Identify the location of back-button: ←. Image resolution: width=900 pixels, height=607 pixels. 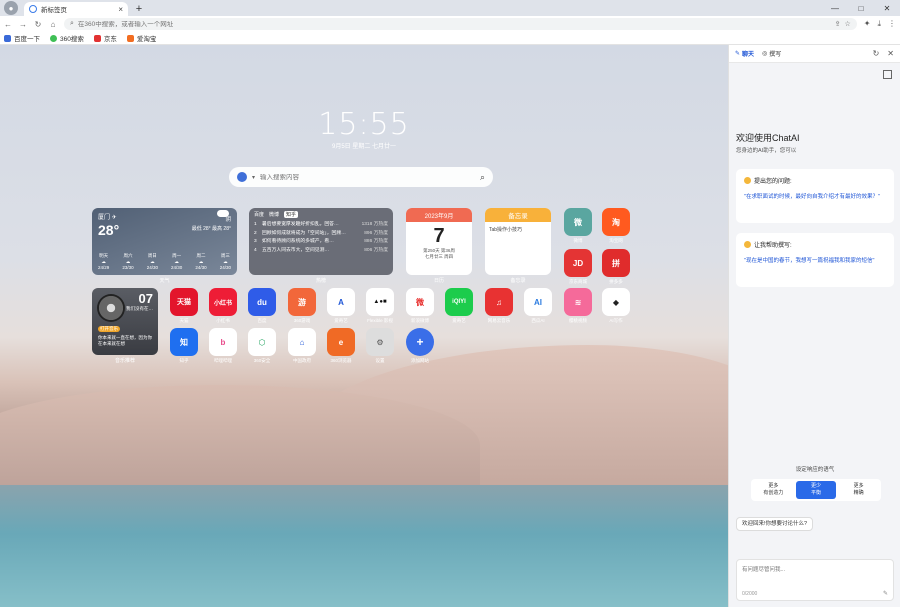
(8, 24).